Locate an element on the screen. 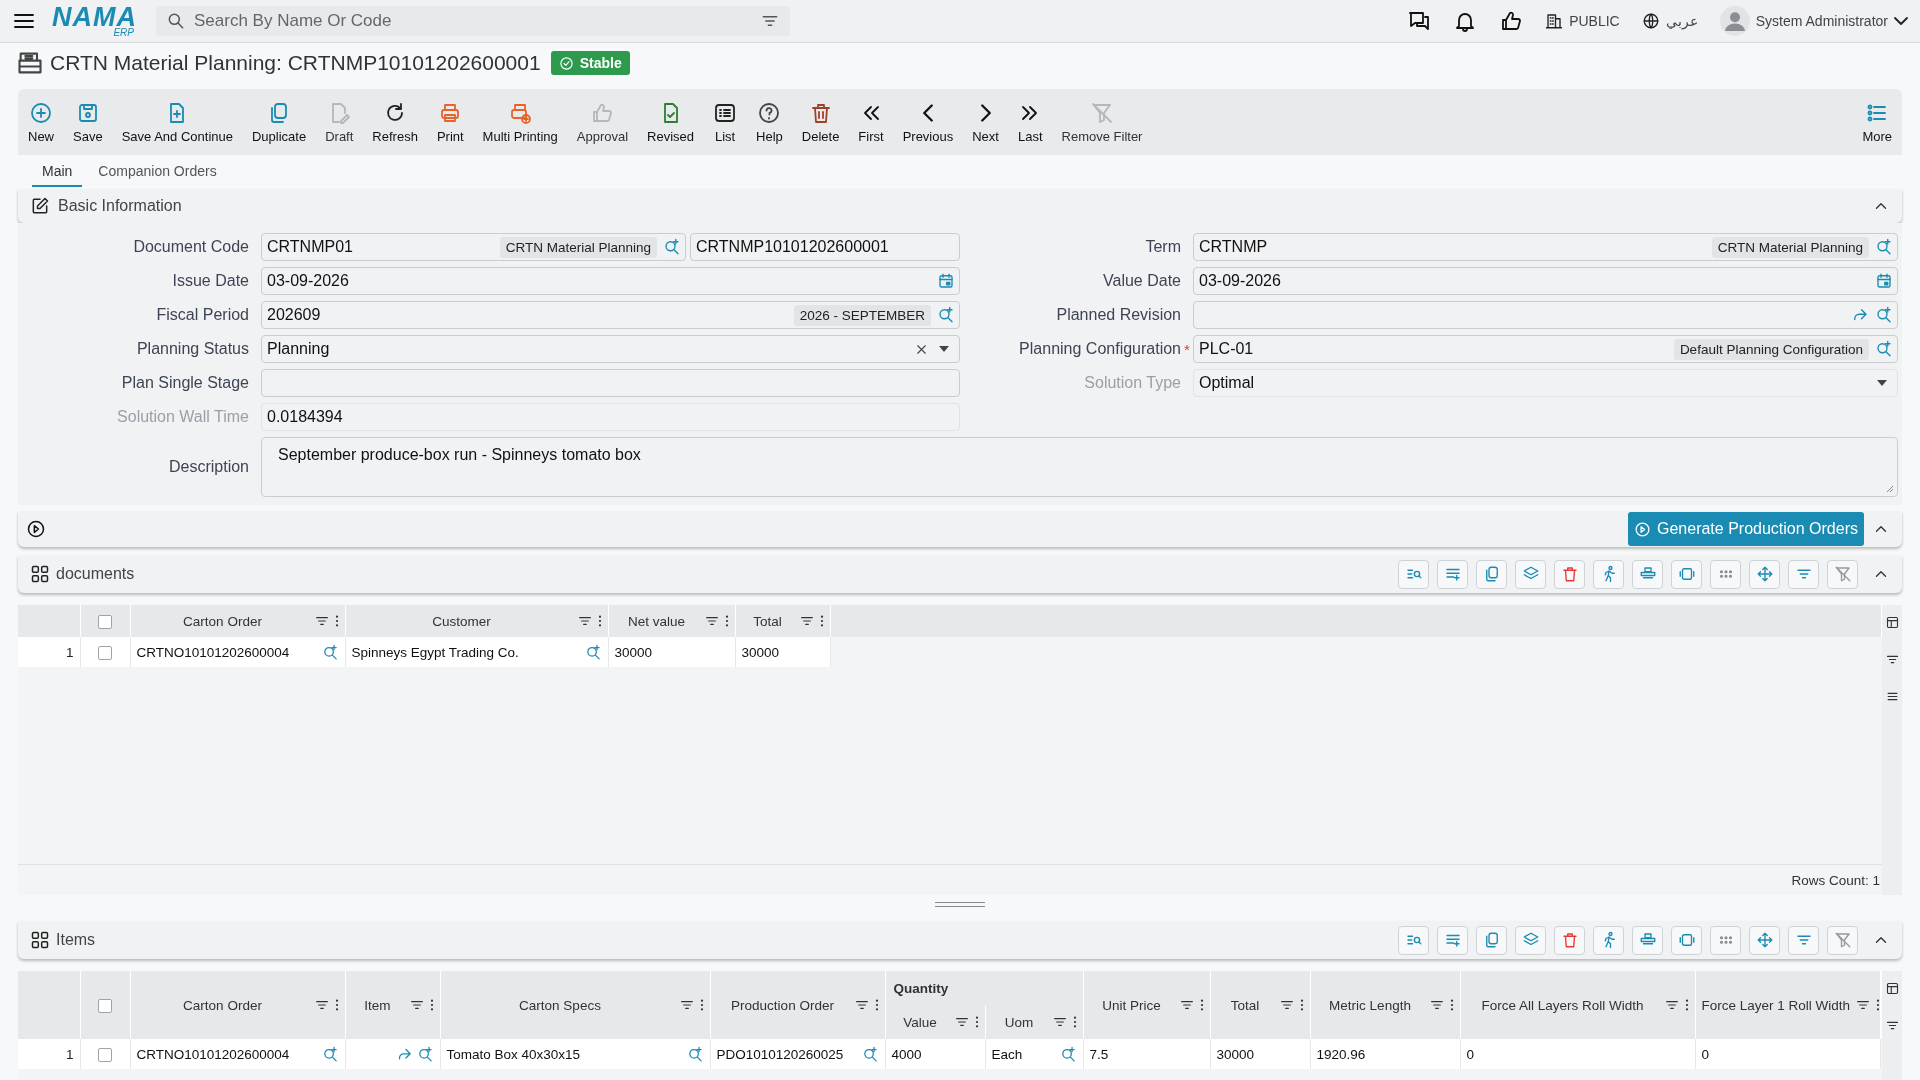 The width and height of the screenshot is (1920, 1080). thumbs-up-icon is located at coordinates (1511, 21).